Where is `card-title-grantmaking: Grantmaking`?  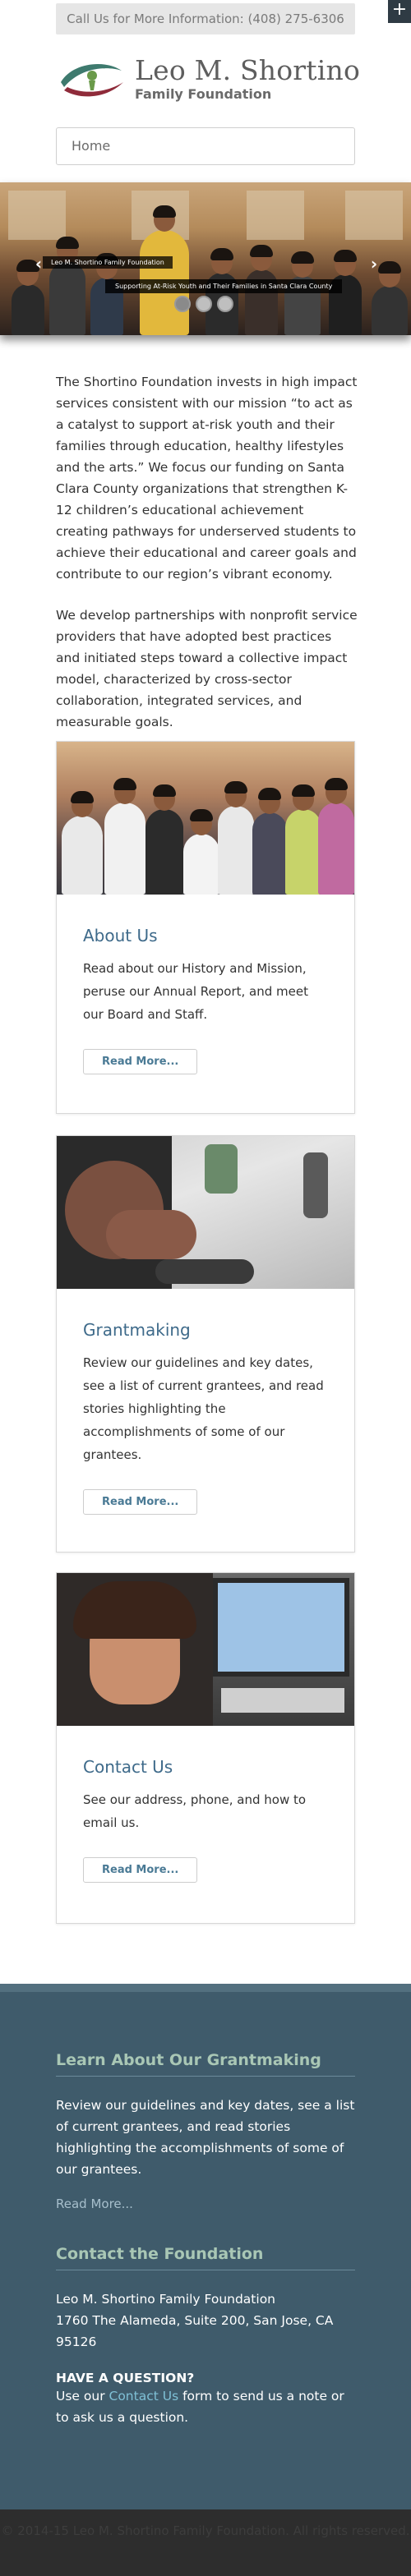 card-title-grantmaking: Grantmaking is located at coordinates (205, 1330).